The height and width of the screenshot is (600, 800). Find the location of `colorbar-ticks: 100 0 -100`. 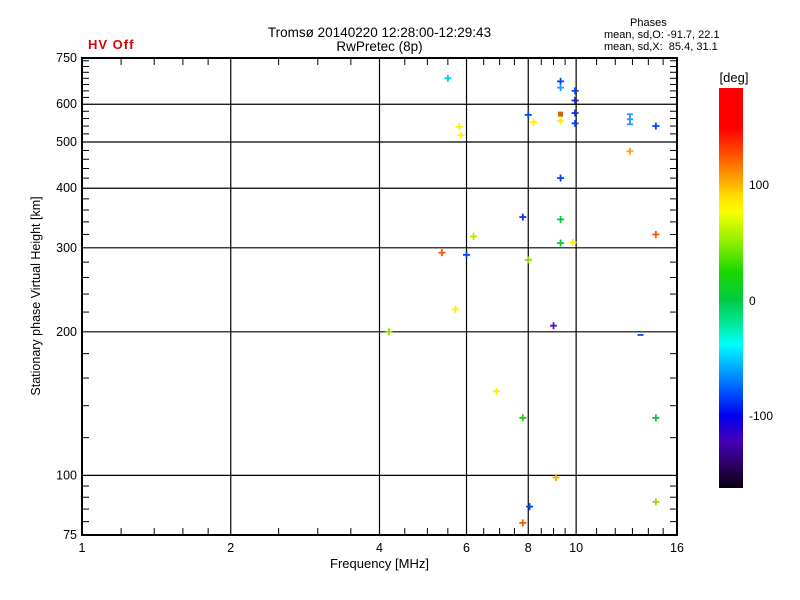

colorbar-ticks: 100 0 -100 is located at coordinates (749, 288).